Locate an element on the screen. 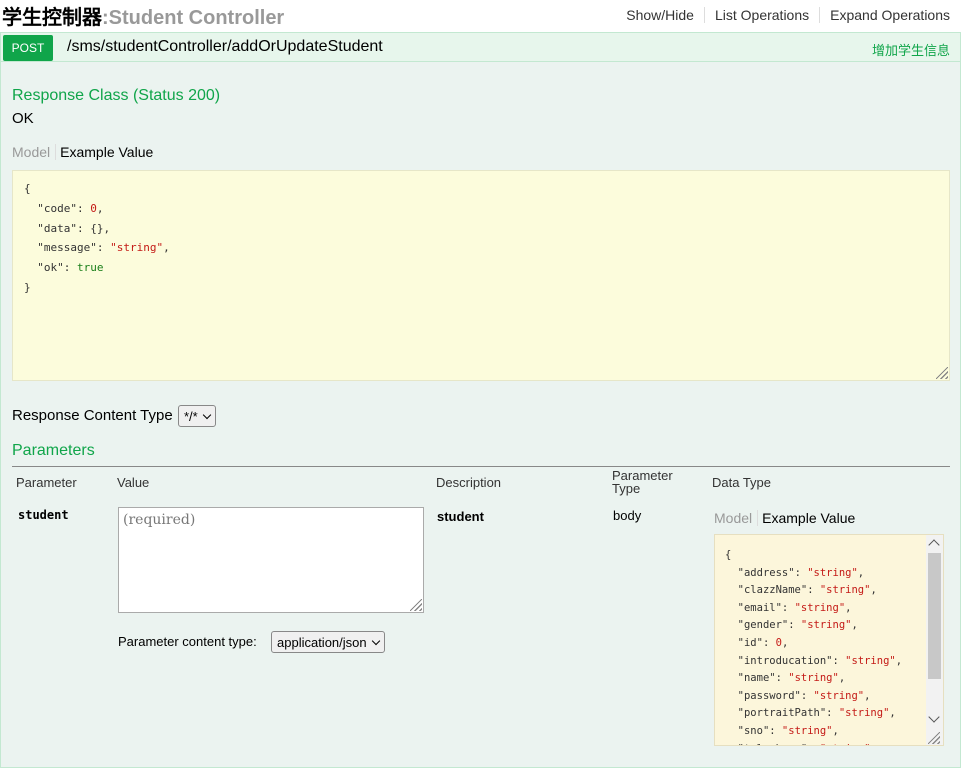  resource-title-en: Student Controller is located at coordinates (197, 18).